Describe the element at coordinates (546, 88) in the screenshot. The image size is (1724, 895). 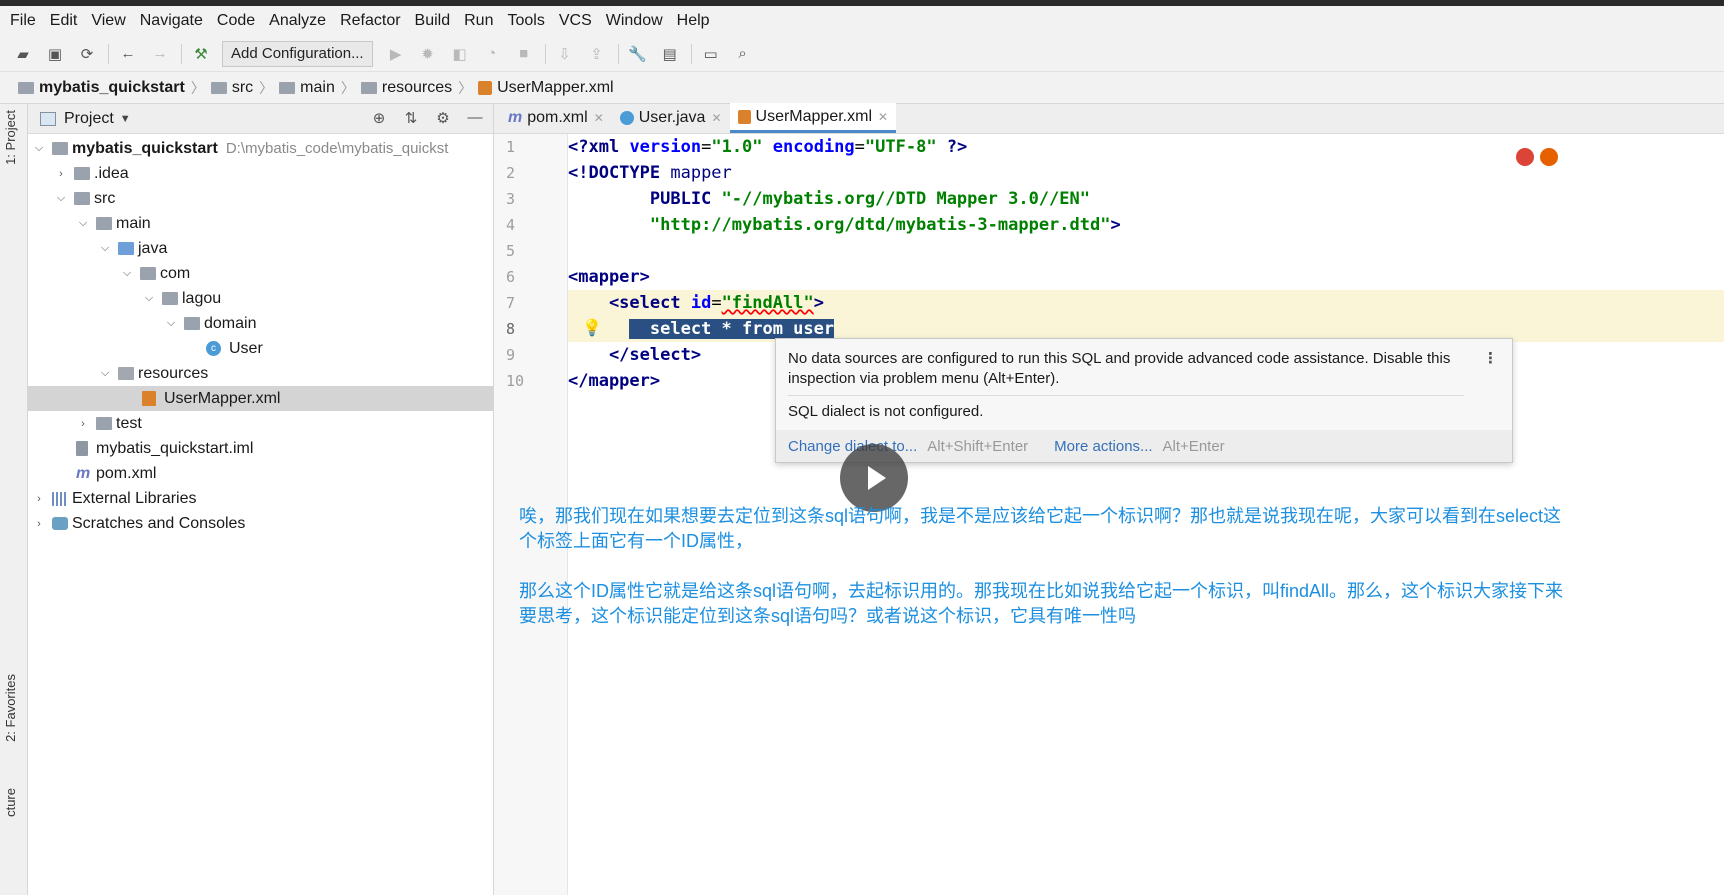
I see `breadcrumb-item-file: UserMapper.xml` at that location.